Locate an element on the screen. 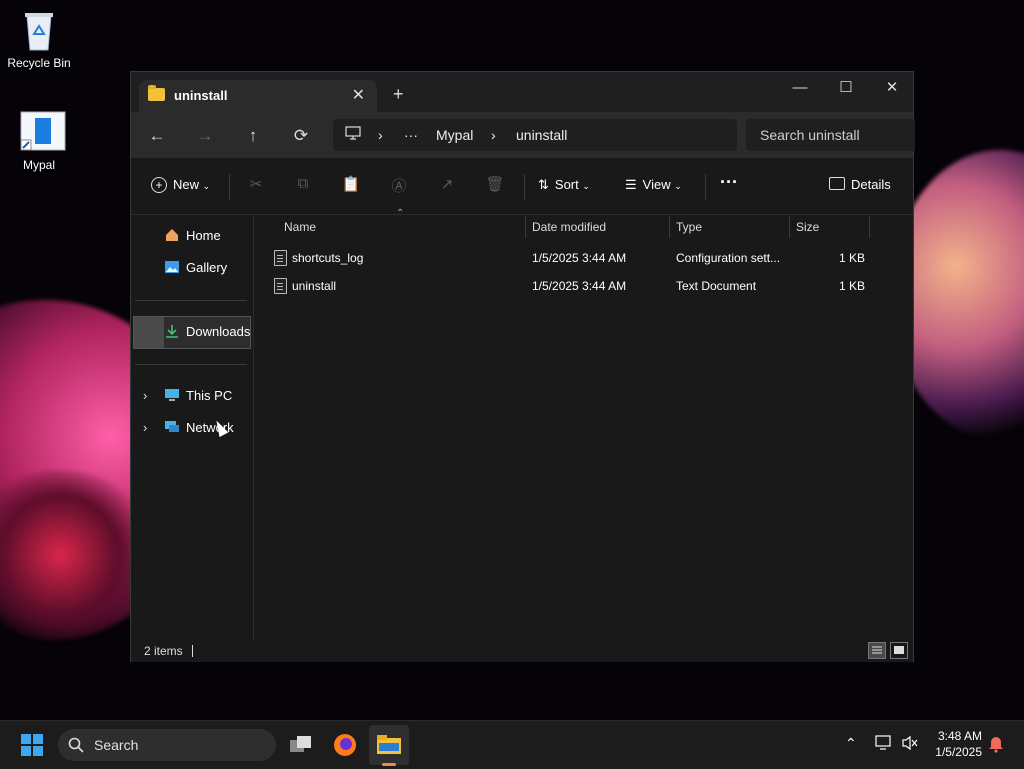 The width and height of the screenshot is (1024, 769). task-view-icon is located at coordinates (300, 744).